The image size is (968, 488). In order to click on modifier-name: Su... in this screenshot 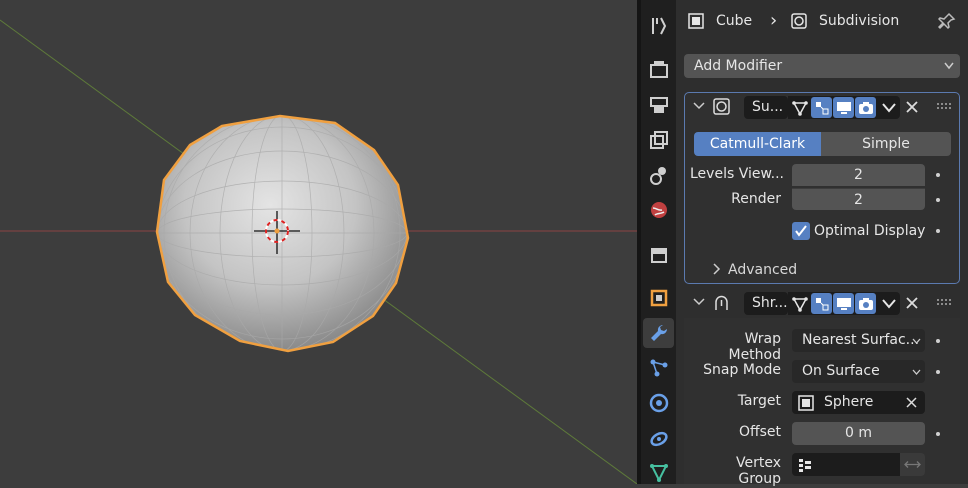, I will do `click(768, 107)`.